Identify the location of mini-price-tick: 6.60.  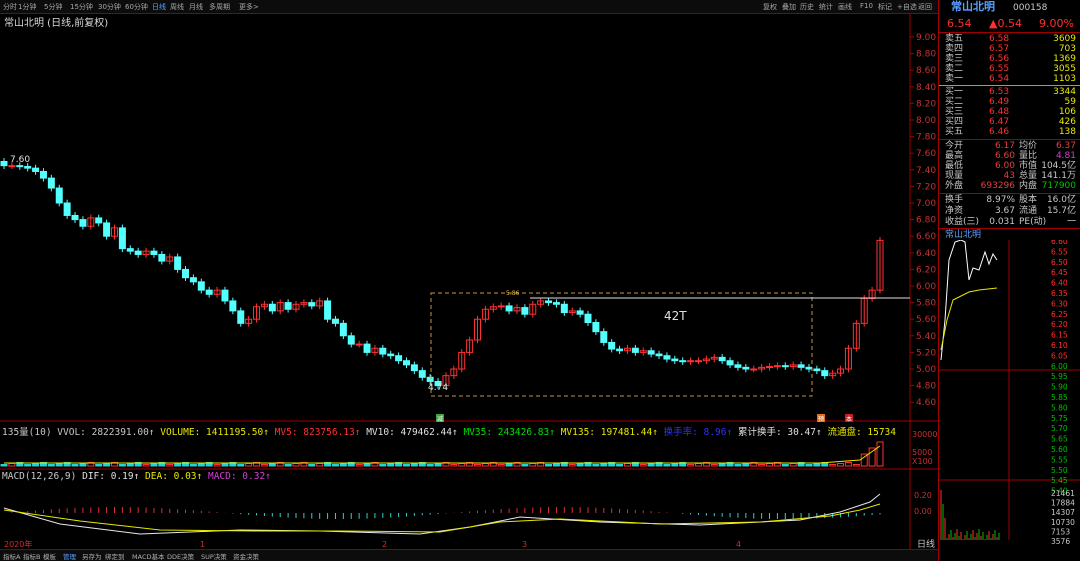
(1059, 243).